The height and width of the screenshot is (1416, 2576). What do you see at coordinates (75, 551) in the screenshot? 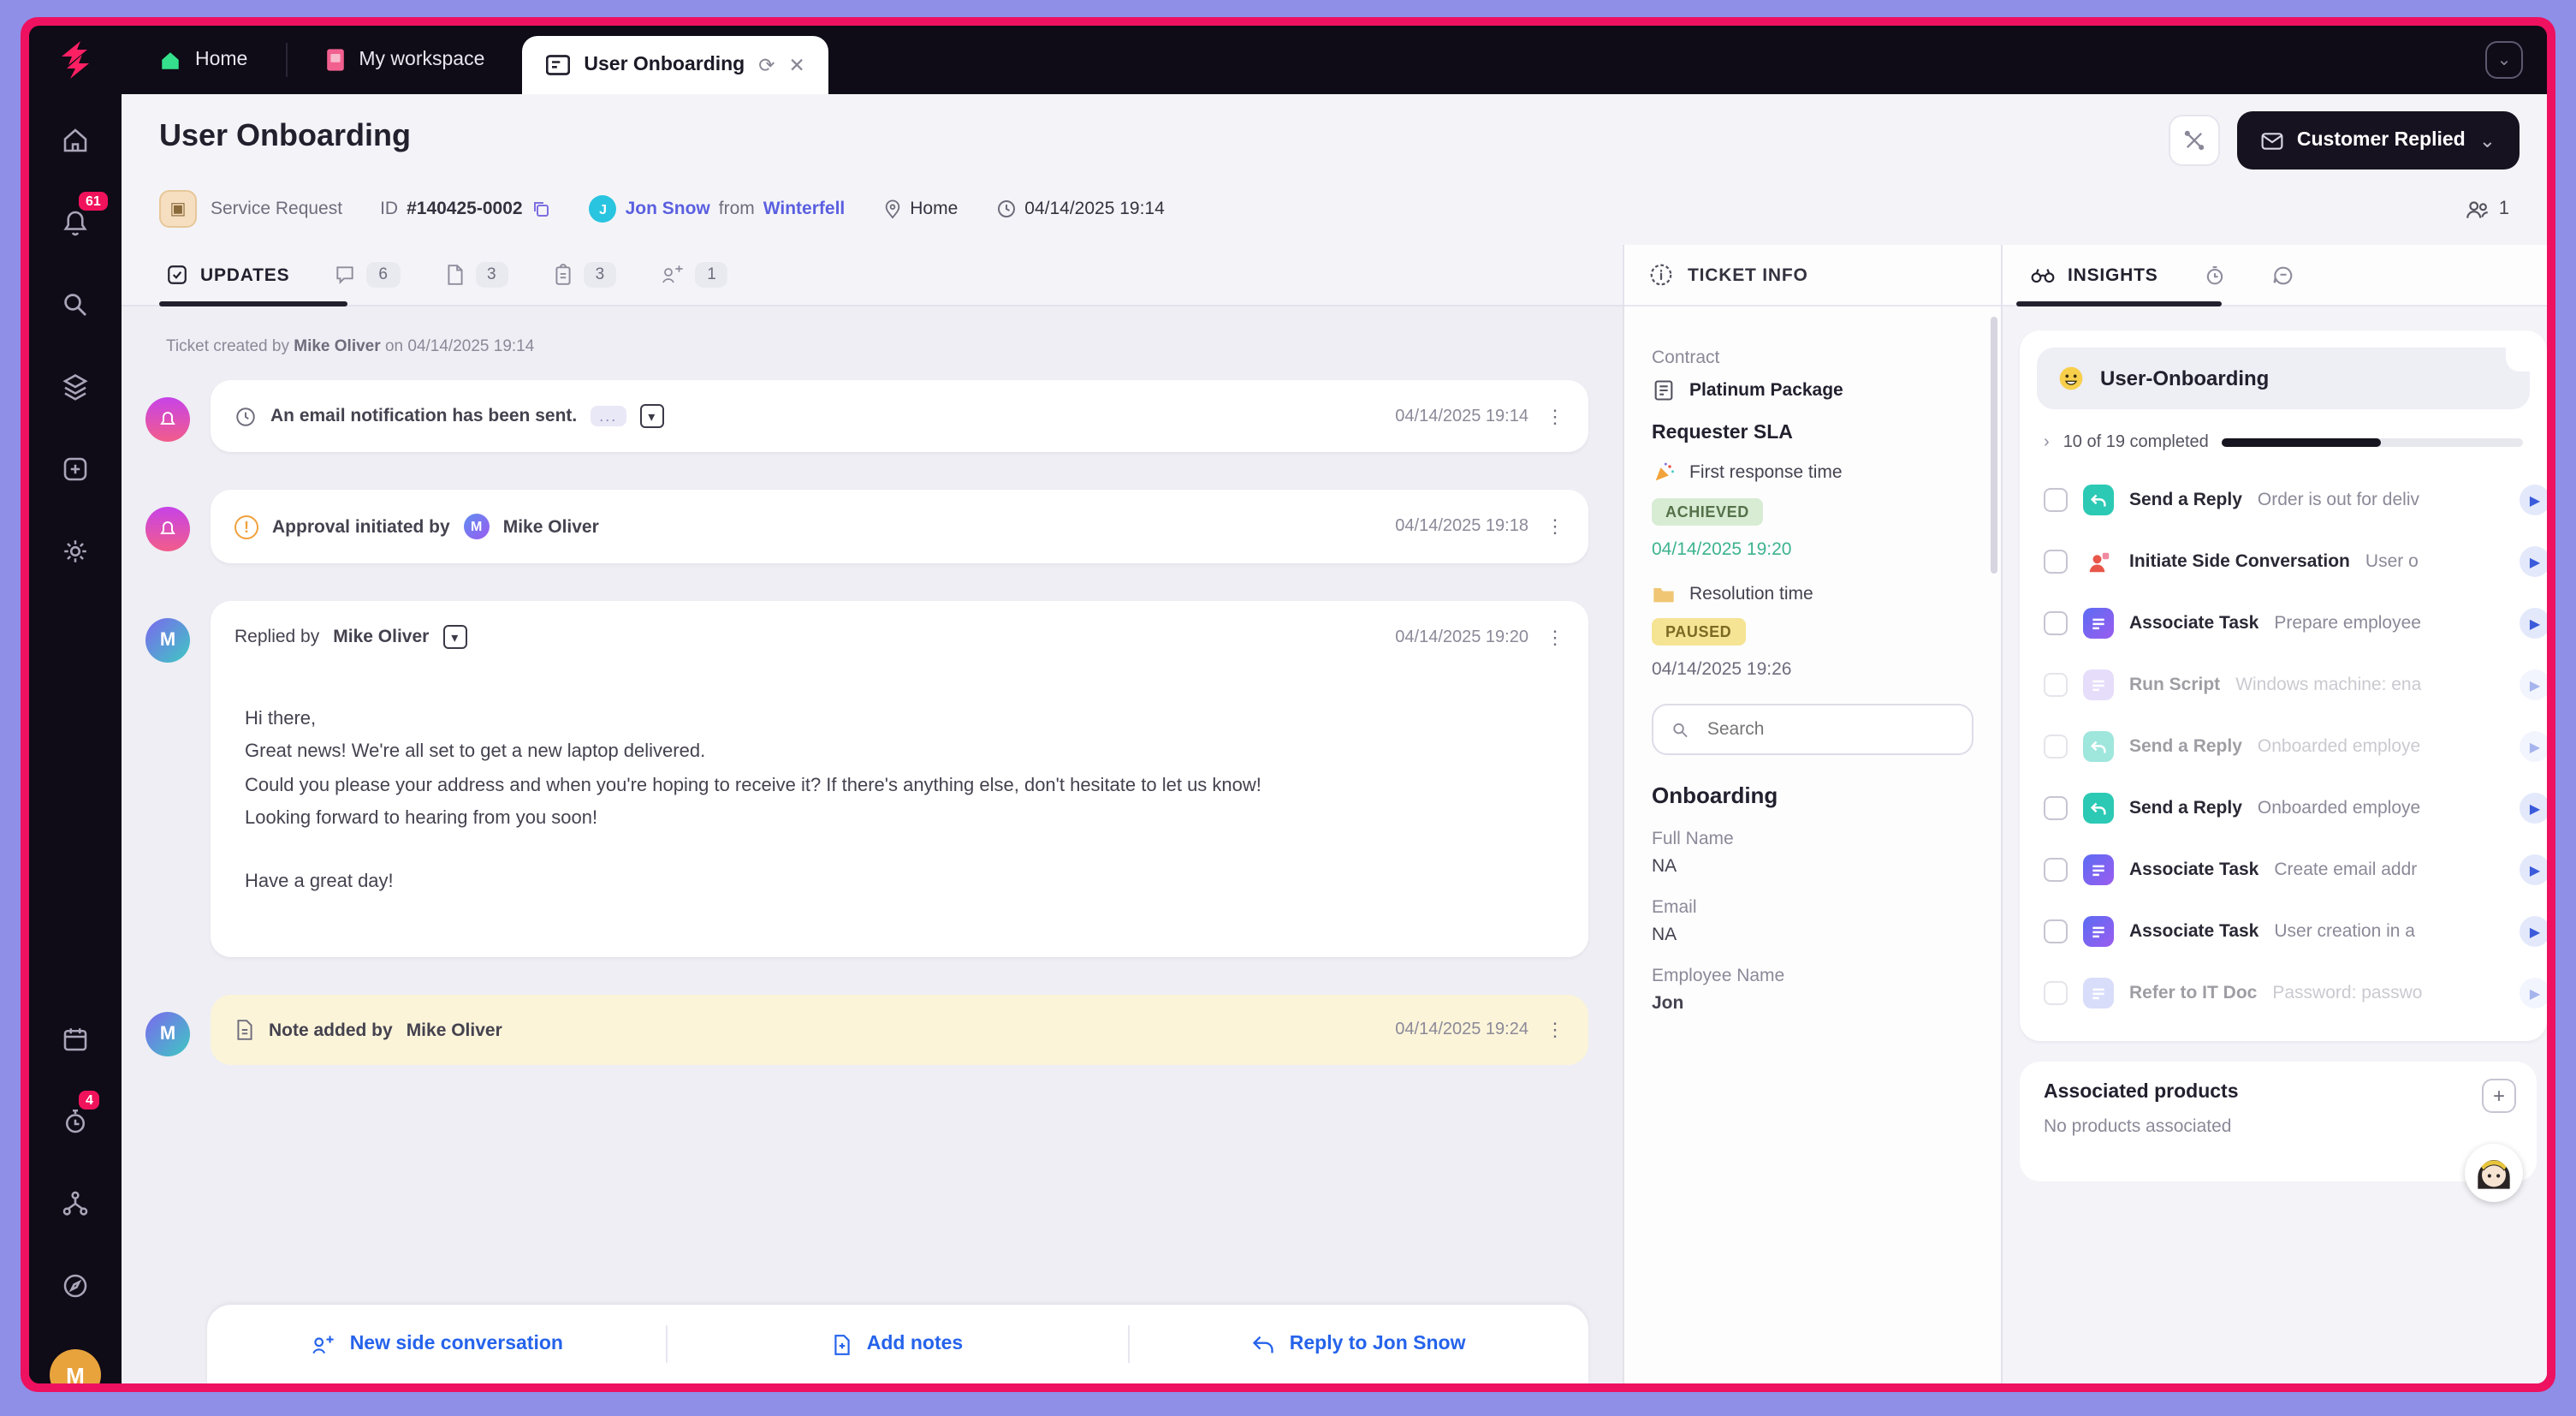
I see `sidebar-settings-icon` at bounding box center [75, 551].